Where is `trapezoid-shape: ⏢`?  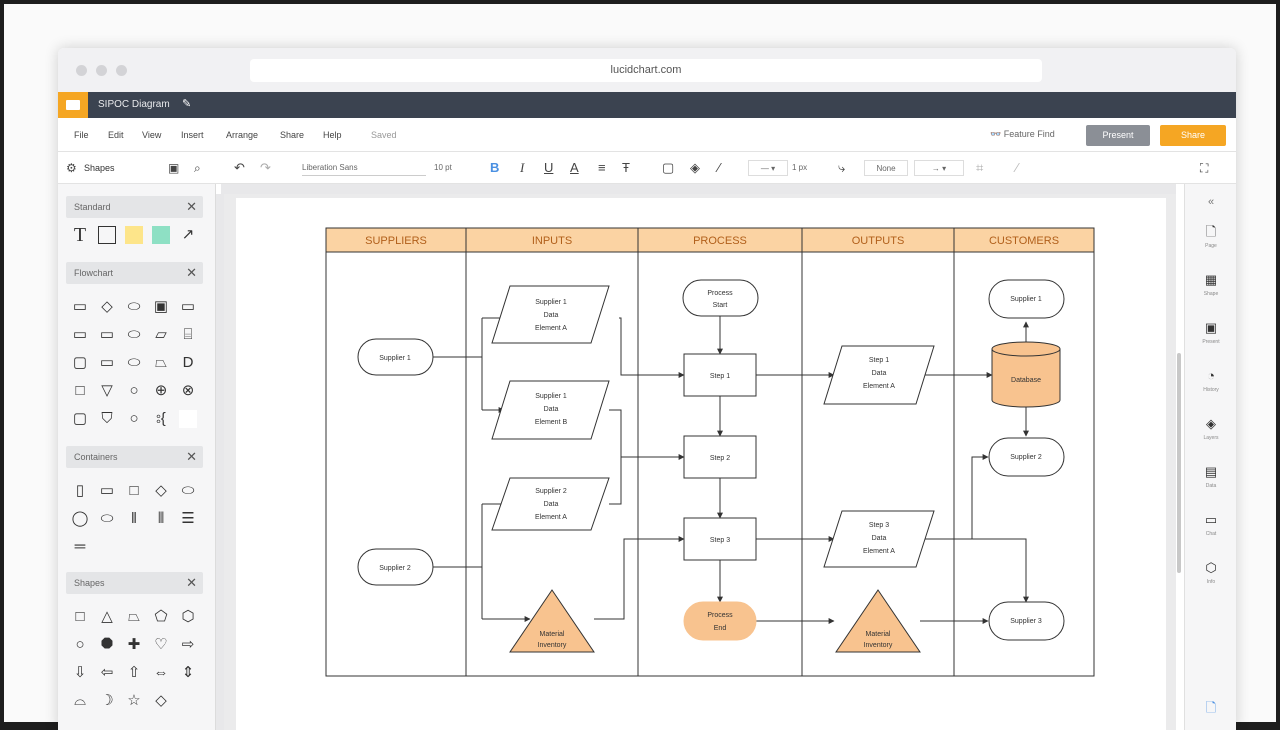
trapezoid-shape: ⏢ is located at coordinates (134, 617).